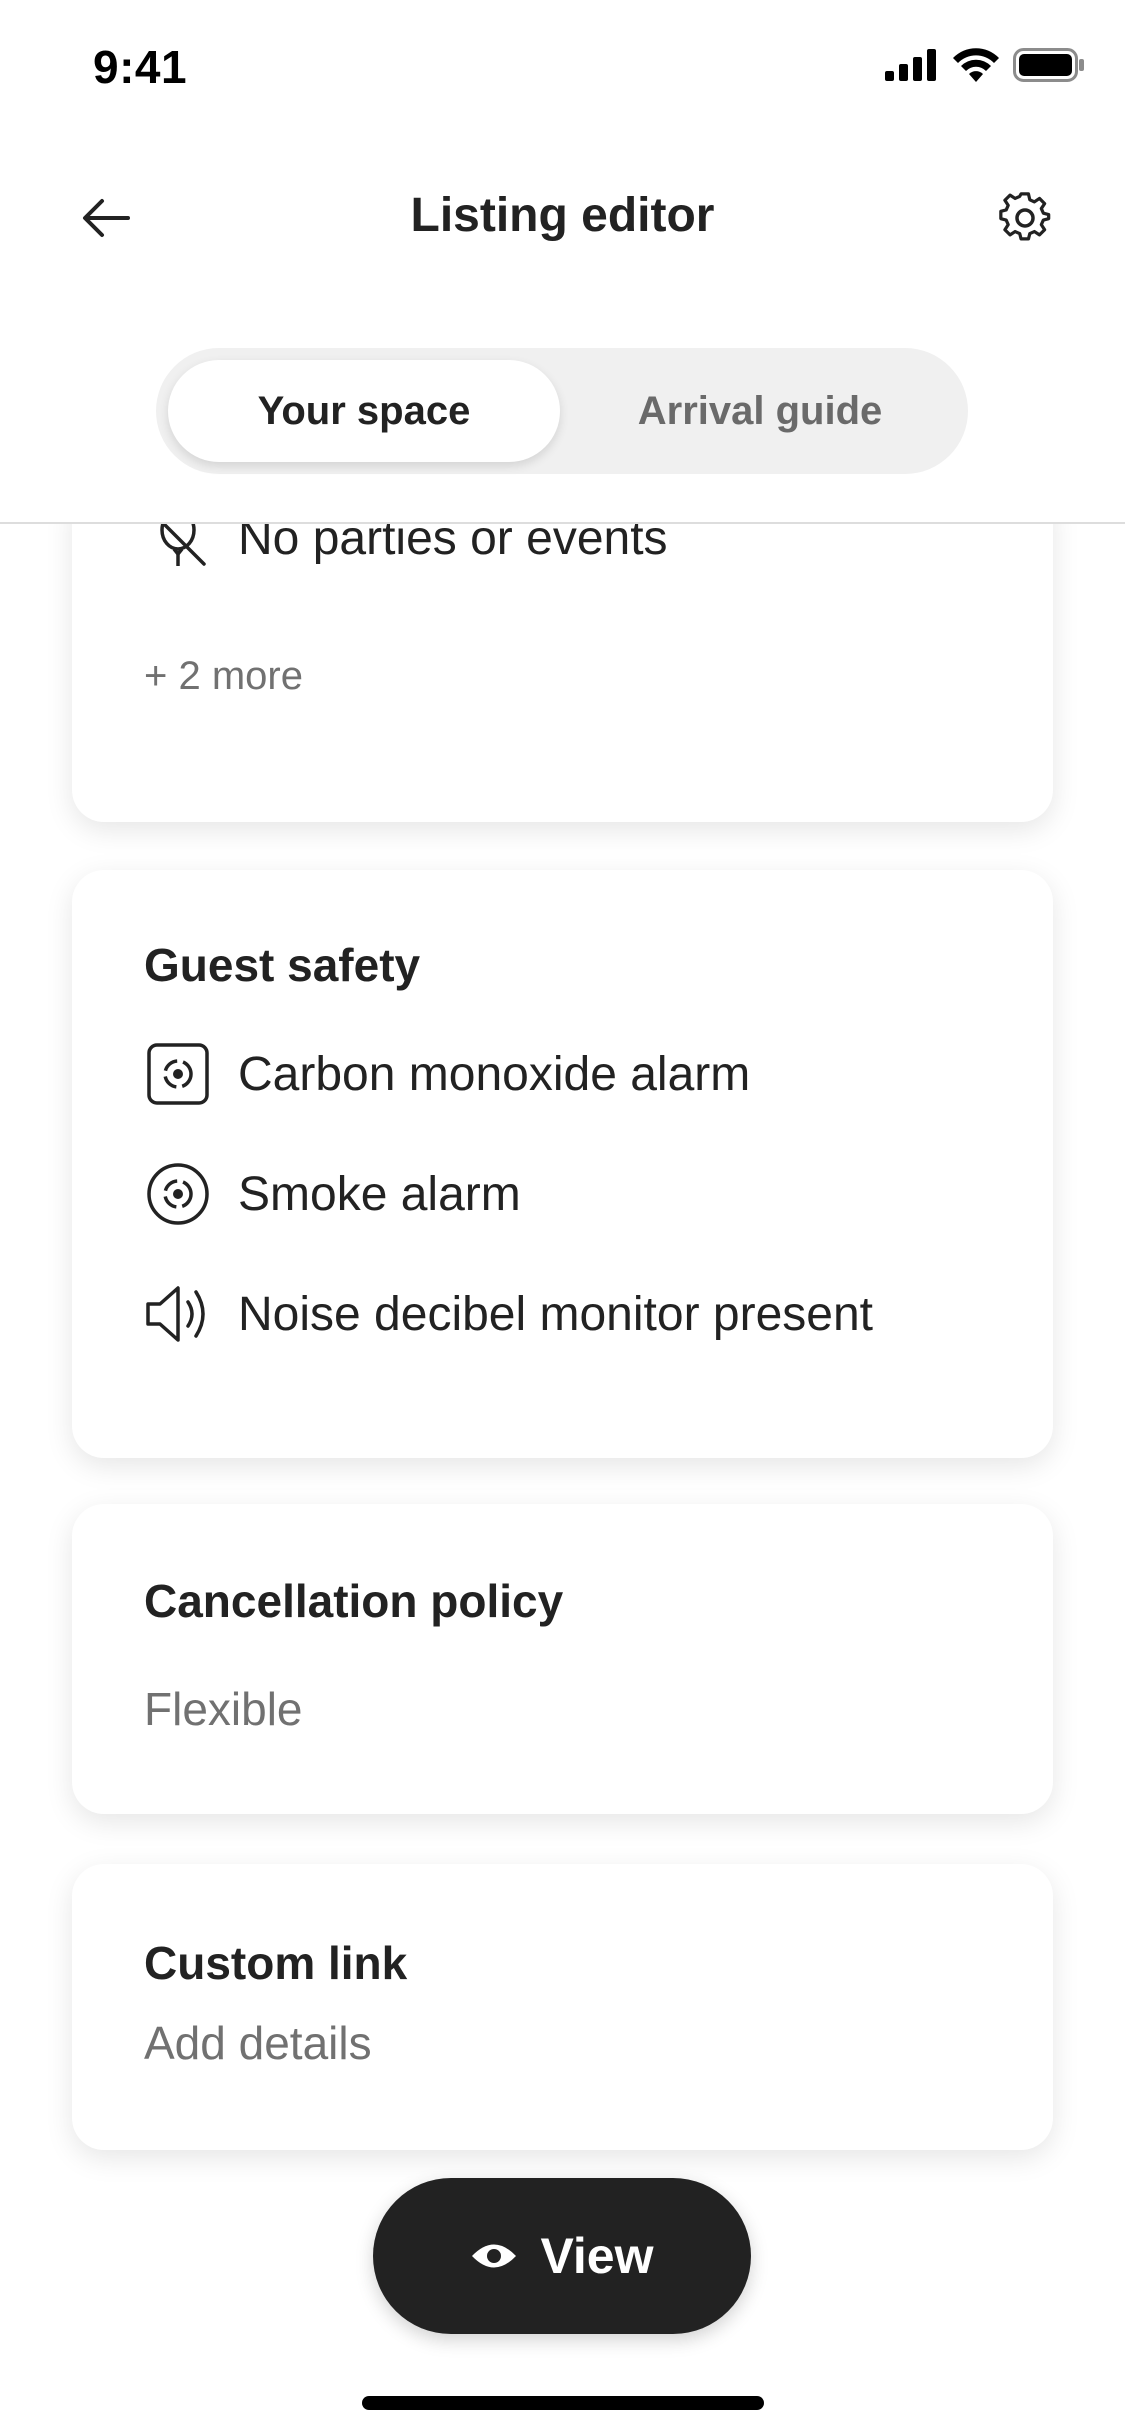 The width and height of the screenshot is (1125, 2436). Describe the element at coordinates (494, 2256) in the screenshot. I see `eye-icon` at that location.